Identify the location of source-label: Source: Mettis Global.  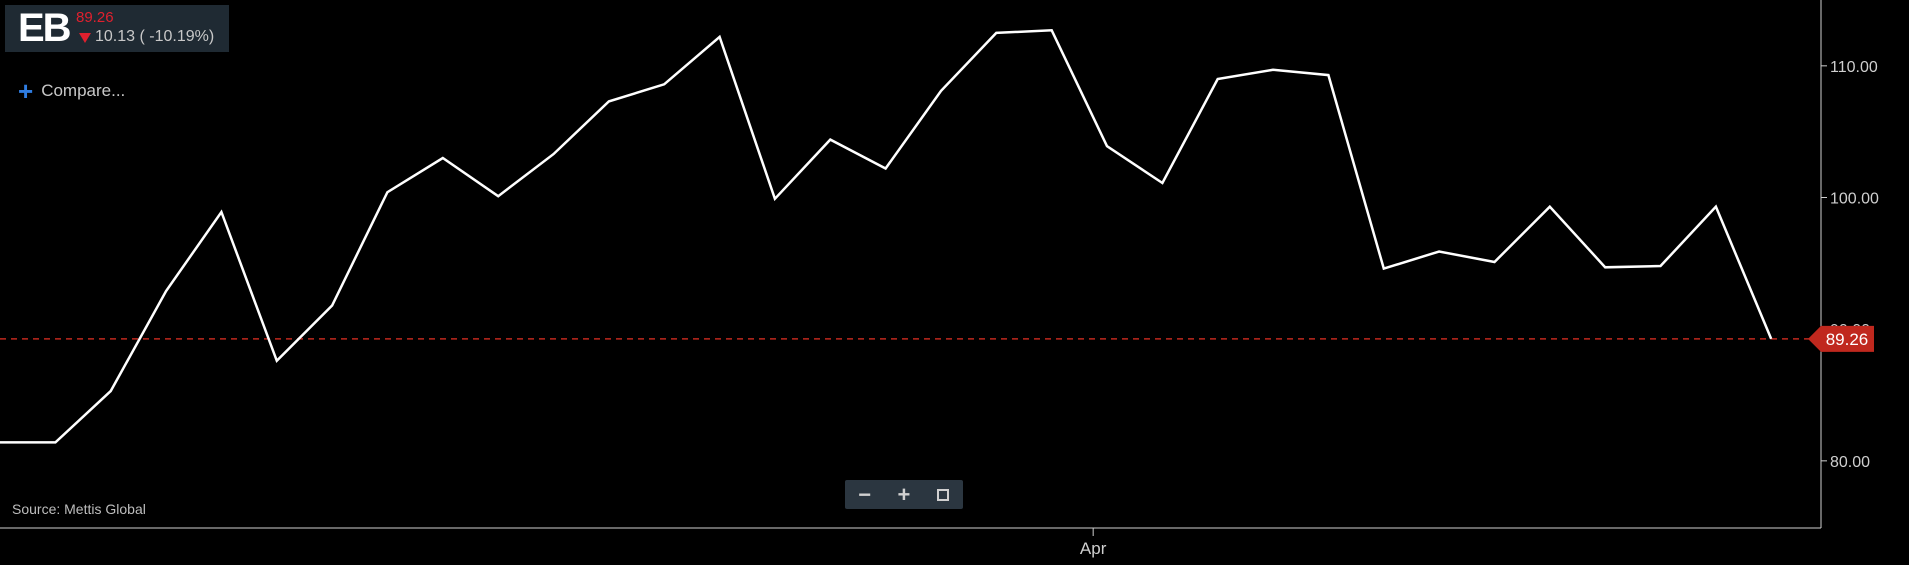
(79, 509).